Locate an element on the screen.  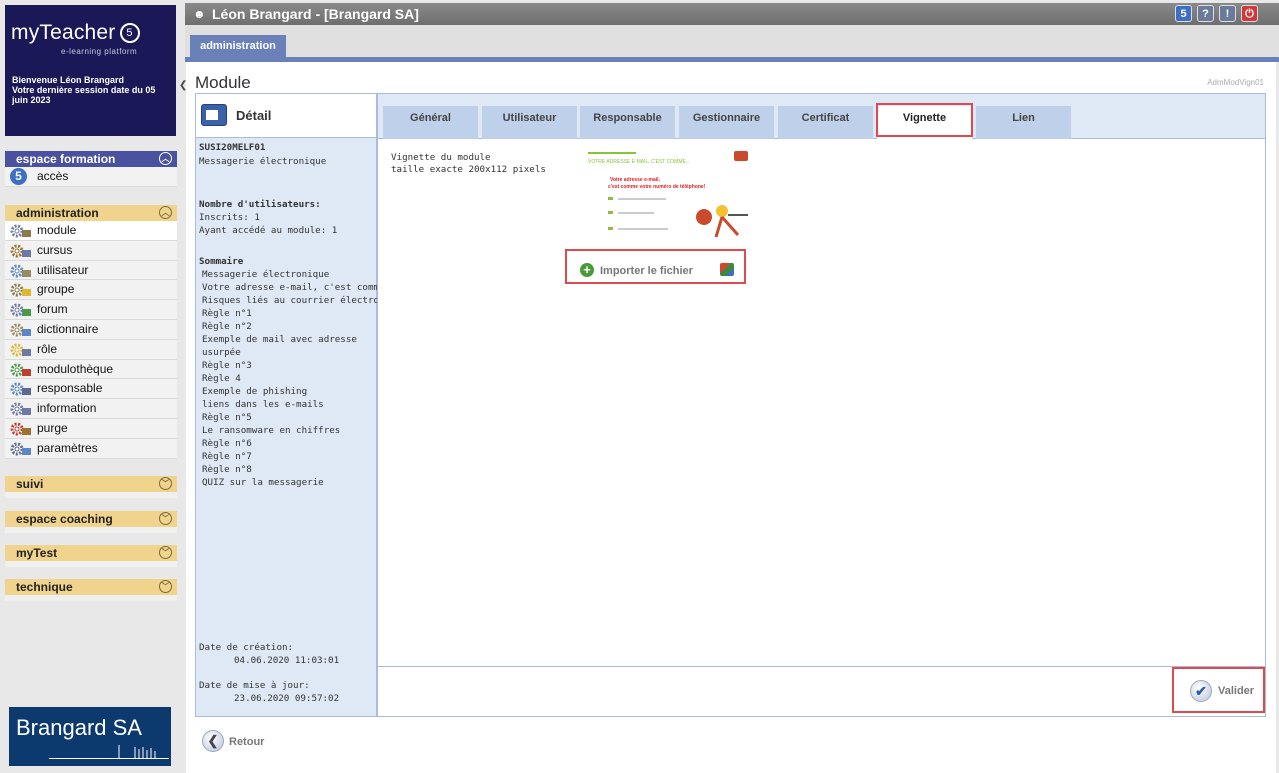
section-header-espace-coaching: espace coaching ﹀ is located at coordinates (91, 519).